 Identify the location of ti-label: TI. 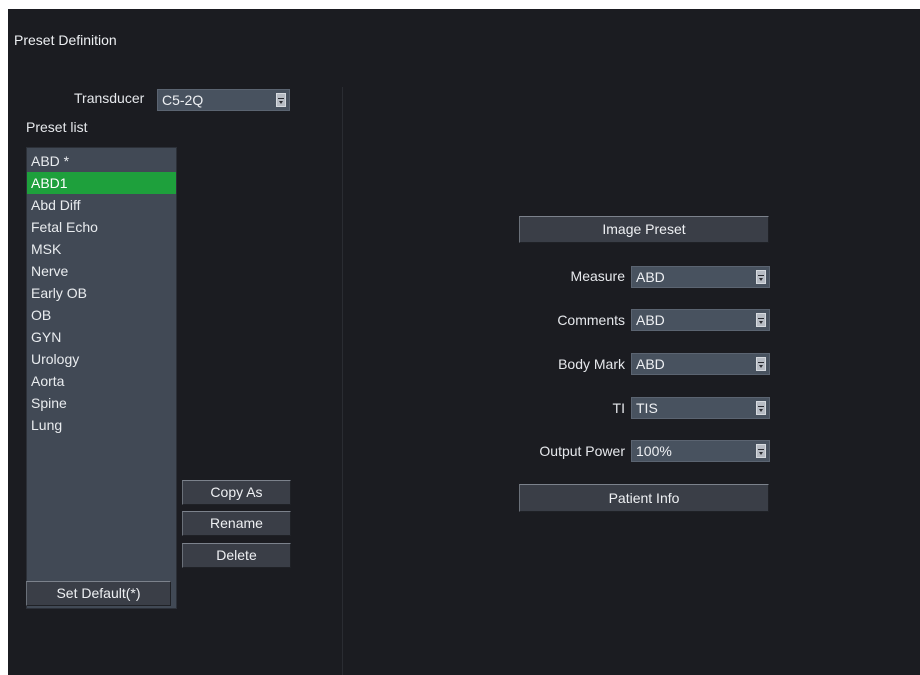
(618, 408).